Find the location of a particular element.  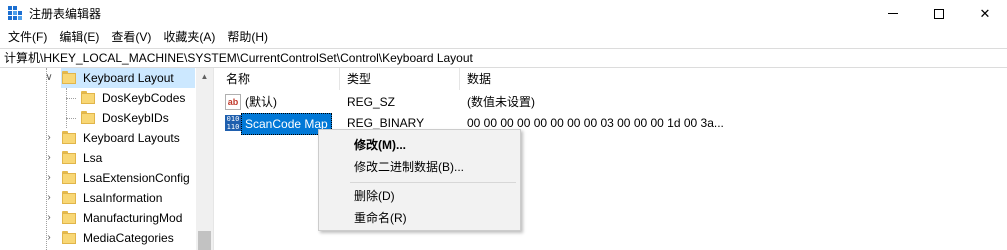

tree-item-label: ManufacturingMod is located at coordinates (133, 218).